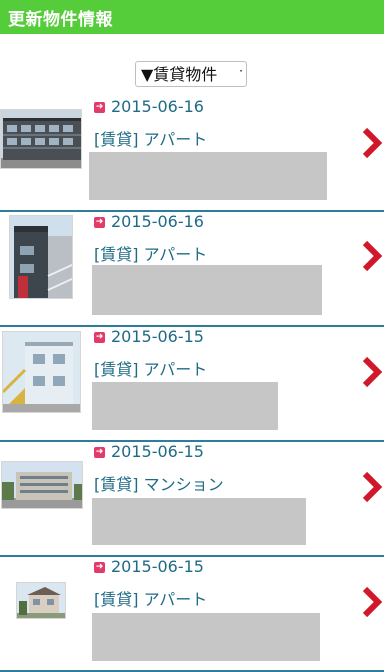 The height and width of the screenshot is (672, 384). What do you see at coordinates (241, 71) in the screenshot?
I see `dropdown-indicator-icon: ·` at bounding box center [241, 71].